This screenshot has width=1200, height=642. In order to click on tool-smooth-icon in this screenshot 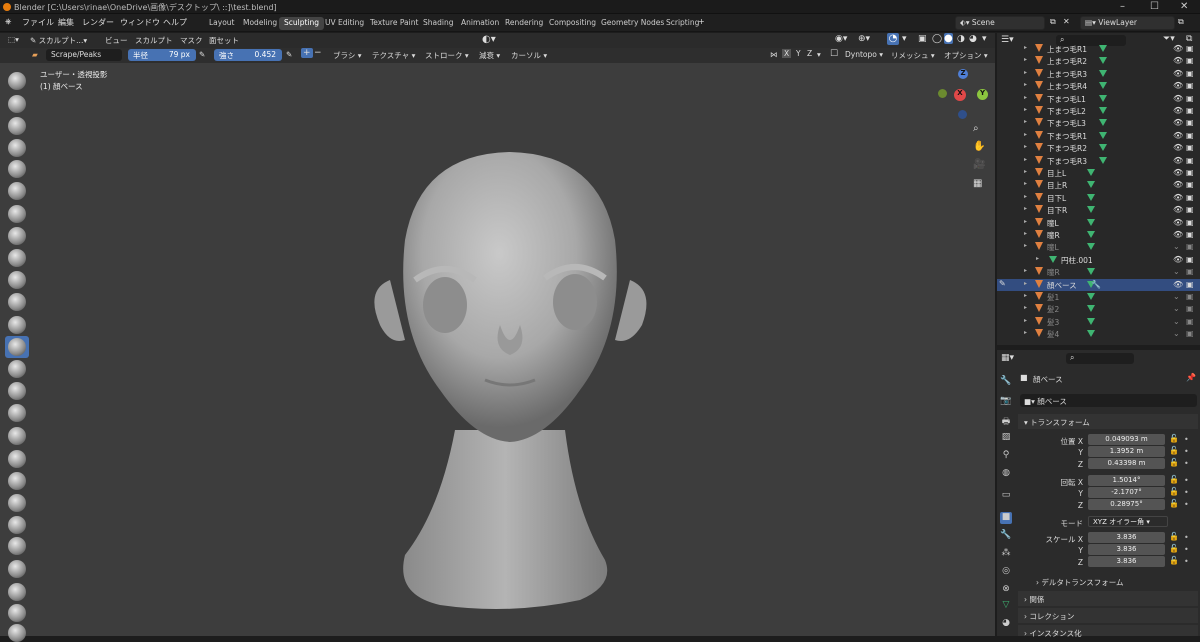, I will do `click(17, 280)`.